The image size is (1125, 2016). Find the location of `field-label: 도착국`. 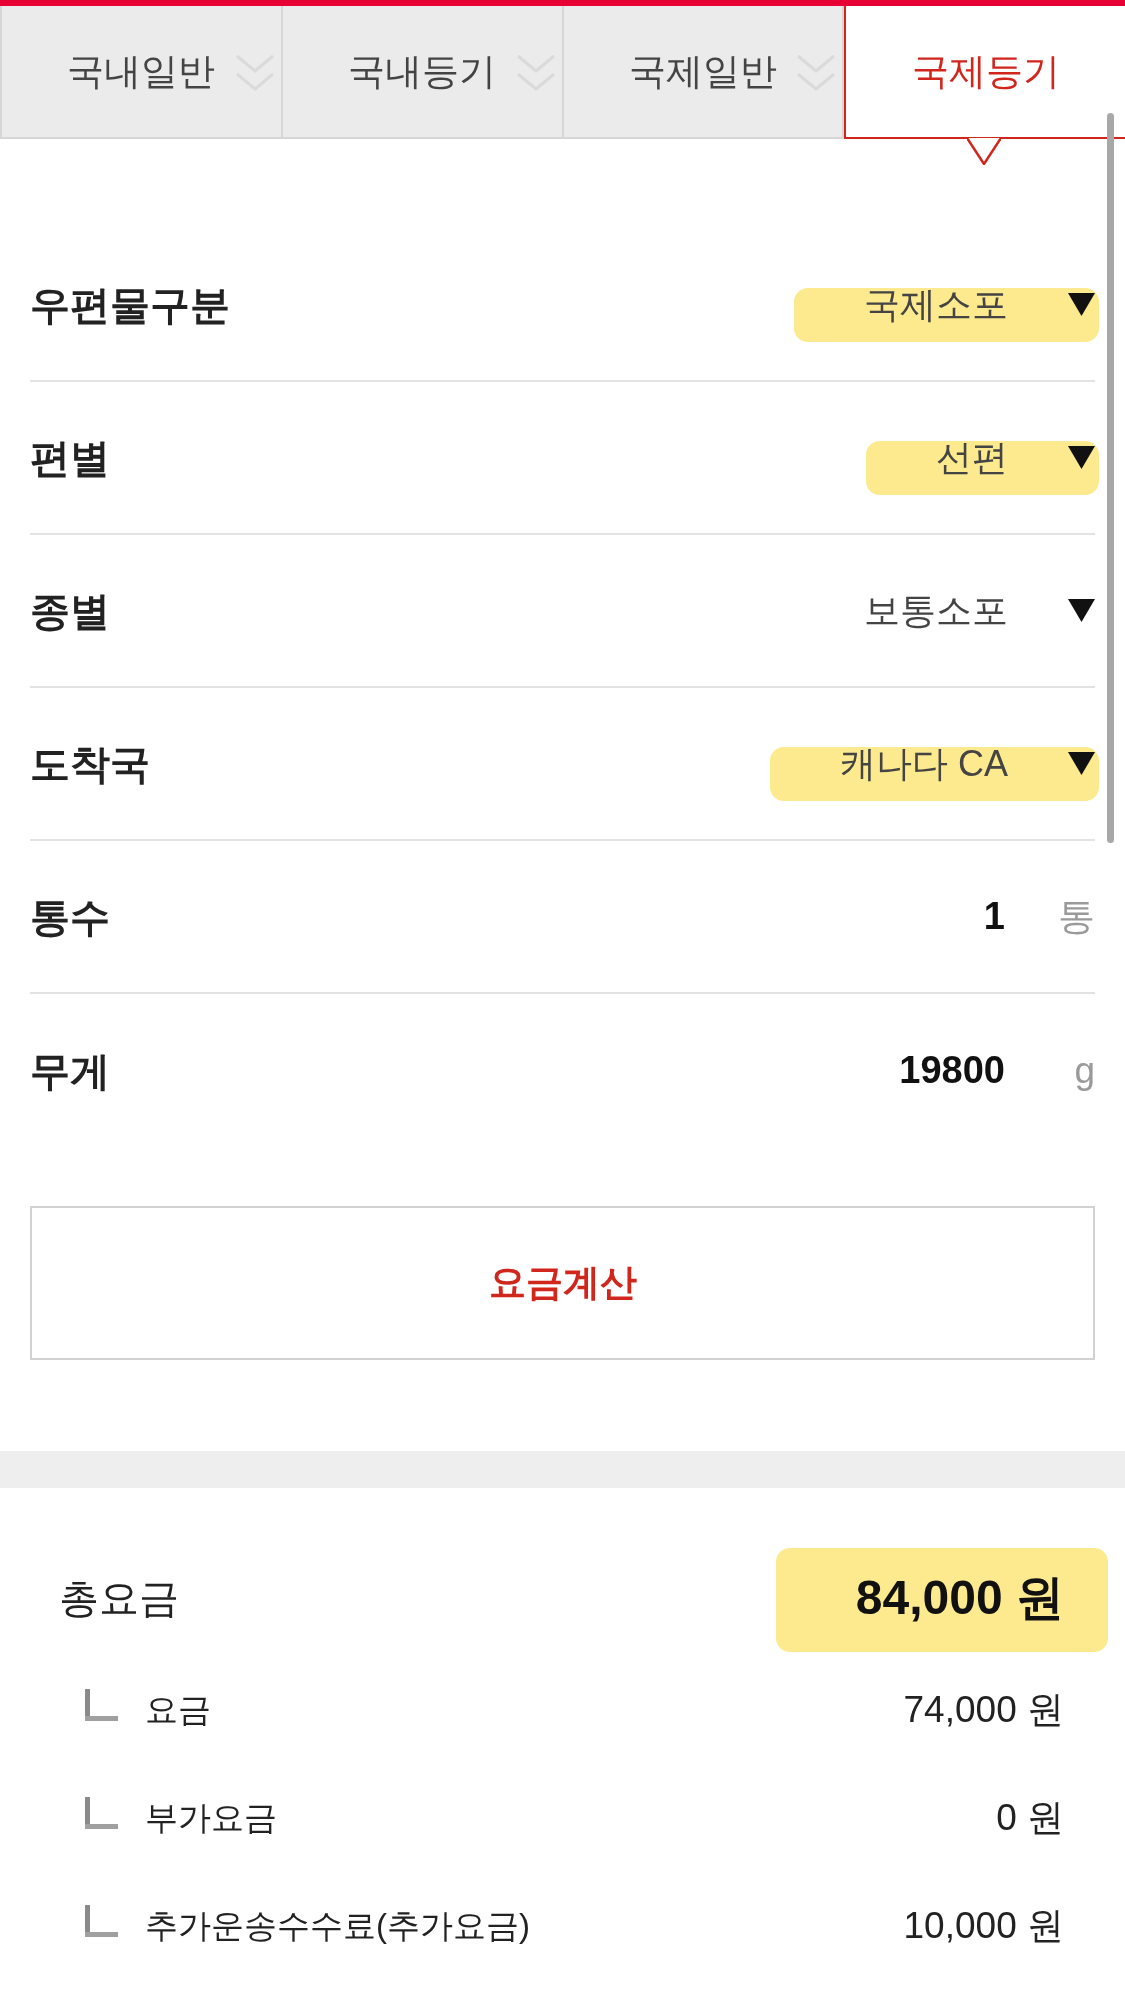

field-label: 도착국 is located at coordinates (90, 764).